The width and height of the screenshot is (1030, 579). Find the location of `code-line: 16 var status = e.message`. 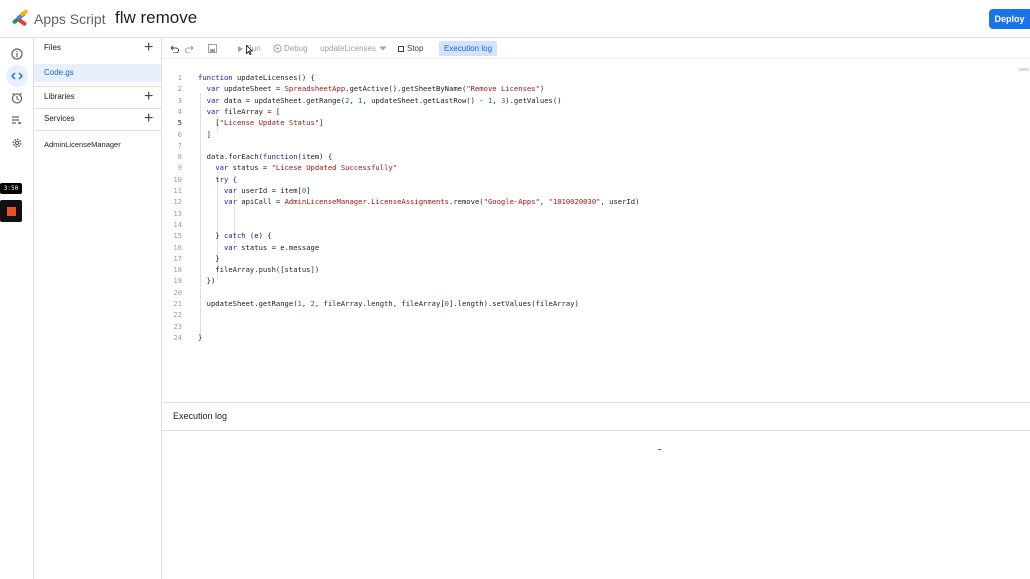

code-line: 16 var status = e.message is located at coordinates (596, 248).